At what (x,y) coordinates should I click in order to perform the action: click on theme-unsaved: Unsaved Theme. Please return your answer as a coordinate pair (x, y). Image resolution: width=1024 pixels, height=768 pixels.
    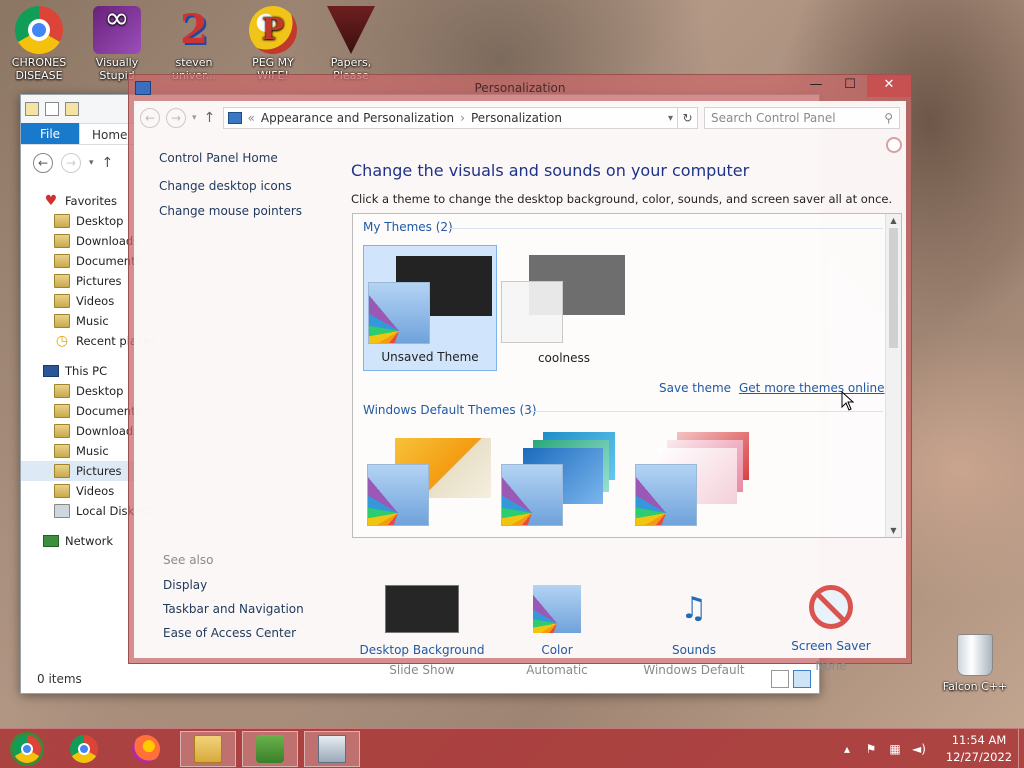
    Looking at the image, I should click on (430, 308).